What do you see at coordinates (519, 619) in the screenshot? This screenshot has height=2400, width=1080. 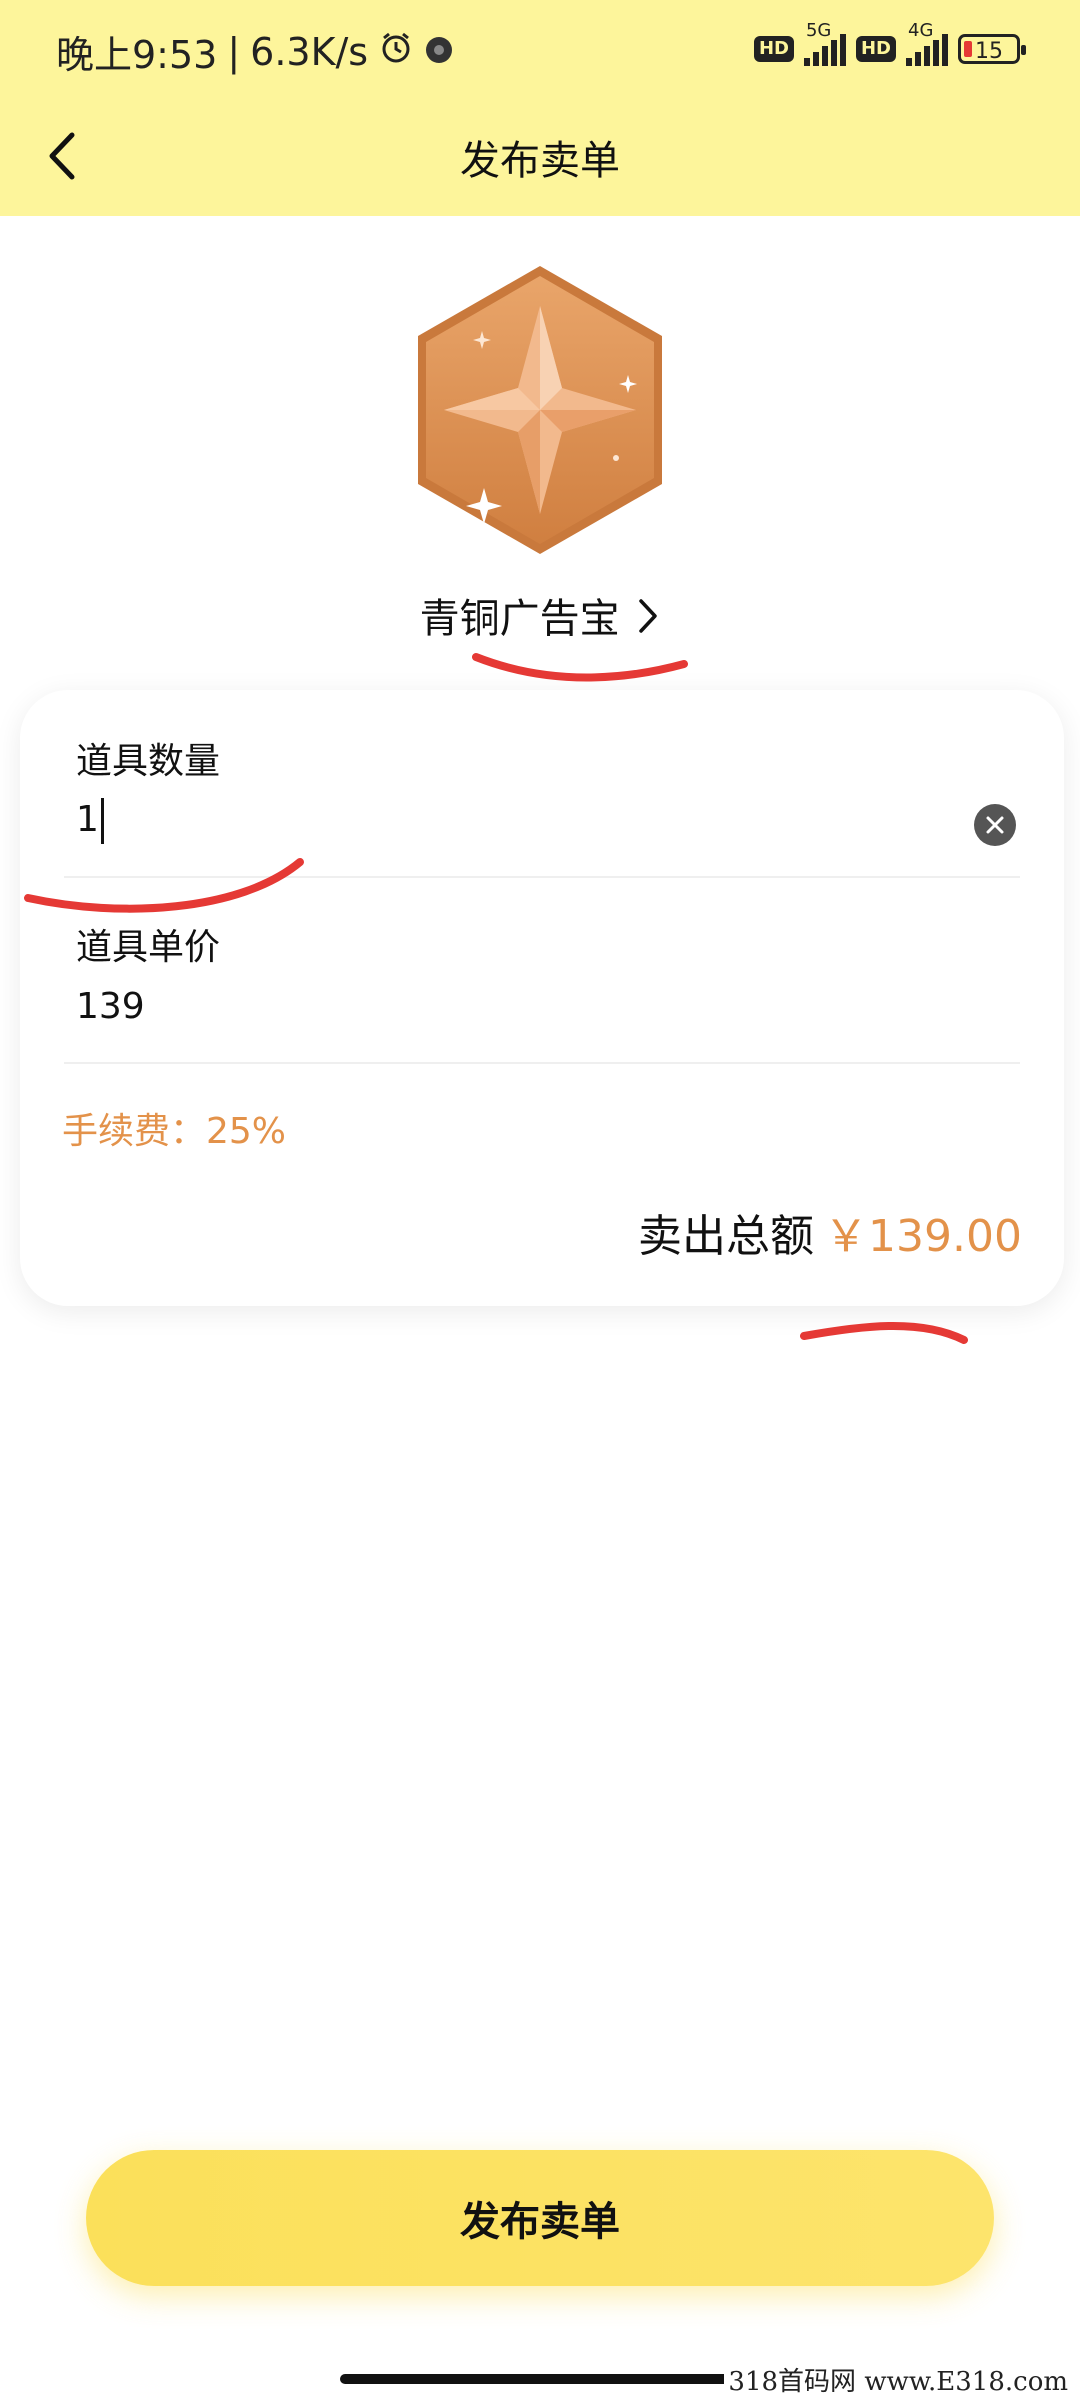 I see `item-name: 青铜广告宝` at bounding box center [519, 619].